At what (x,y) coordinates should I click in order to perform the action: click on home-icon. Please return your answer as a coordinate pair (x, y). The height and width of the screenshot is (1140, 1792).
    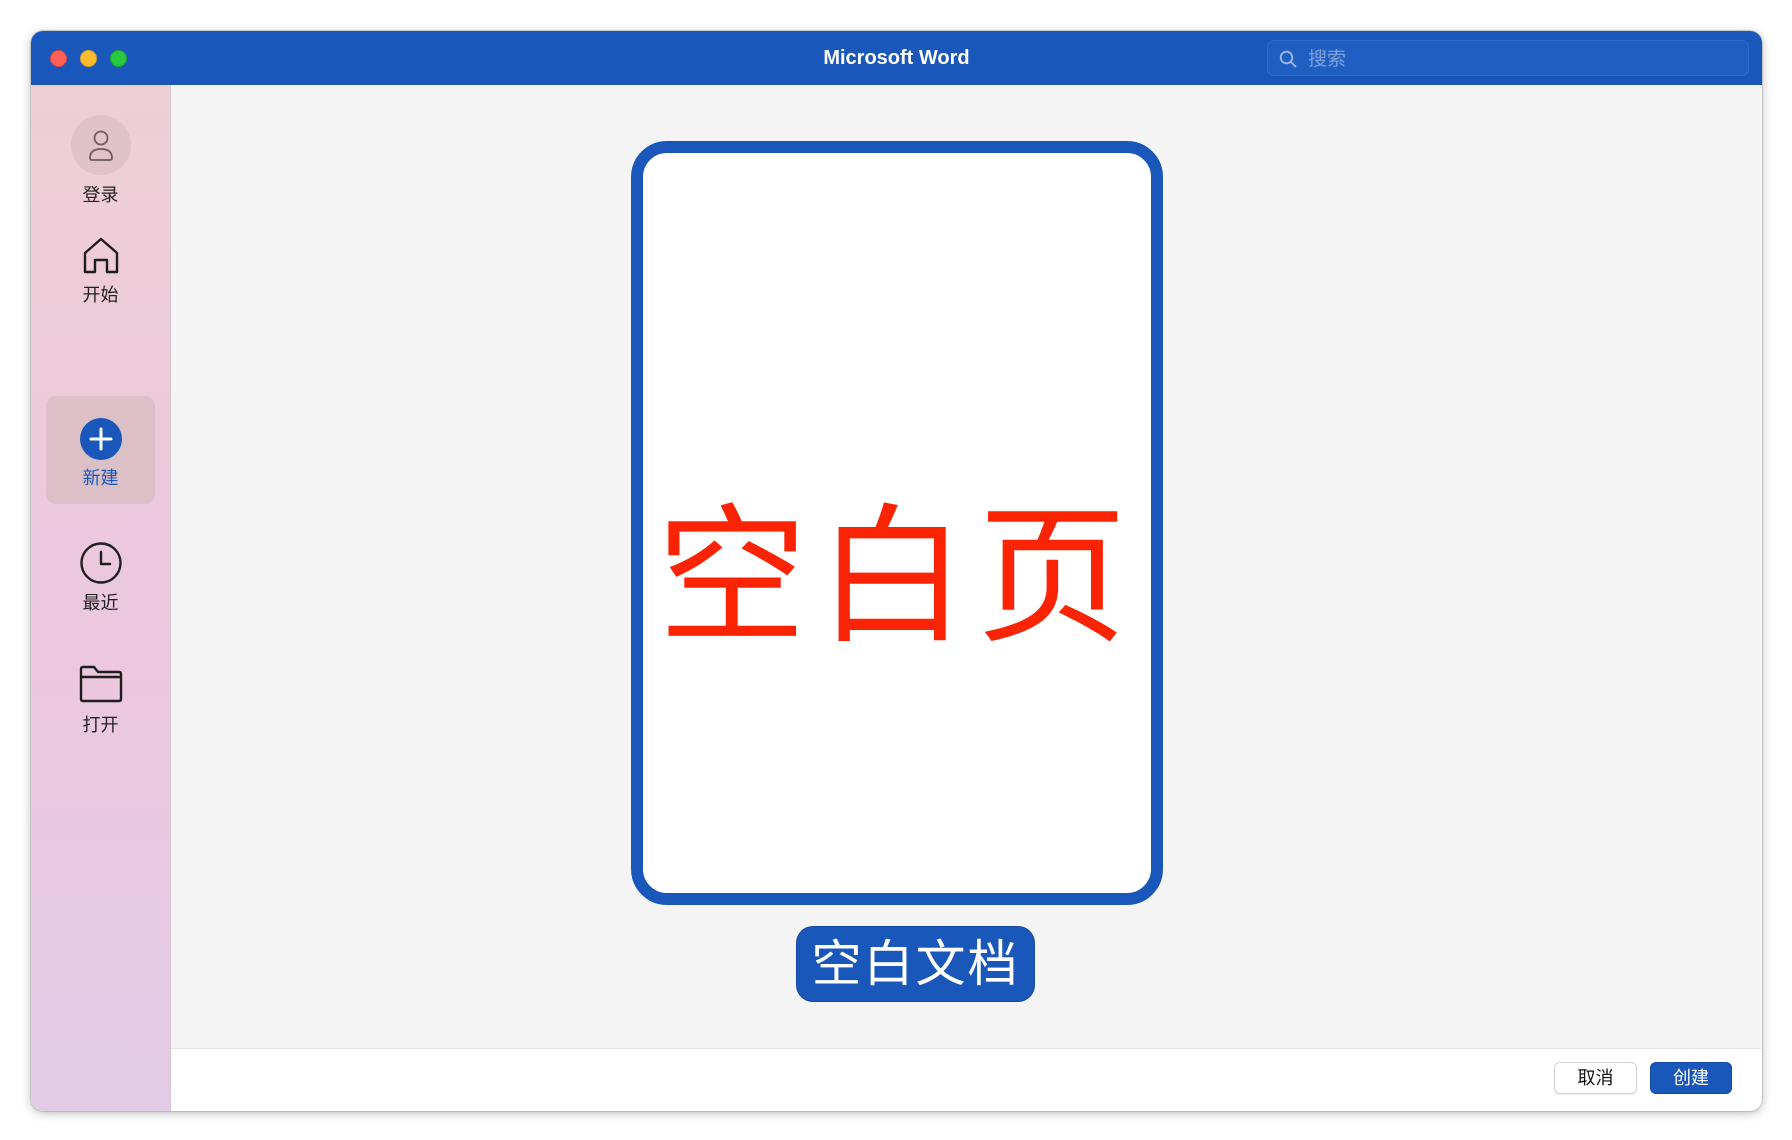
    Looking at the image, I should click on (100, 255).